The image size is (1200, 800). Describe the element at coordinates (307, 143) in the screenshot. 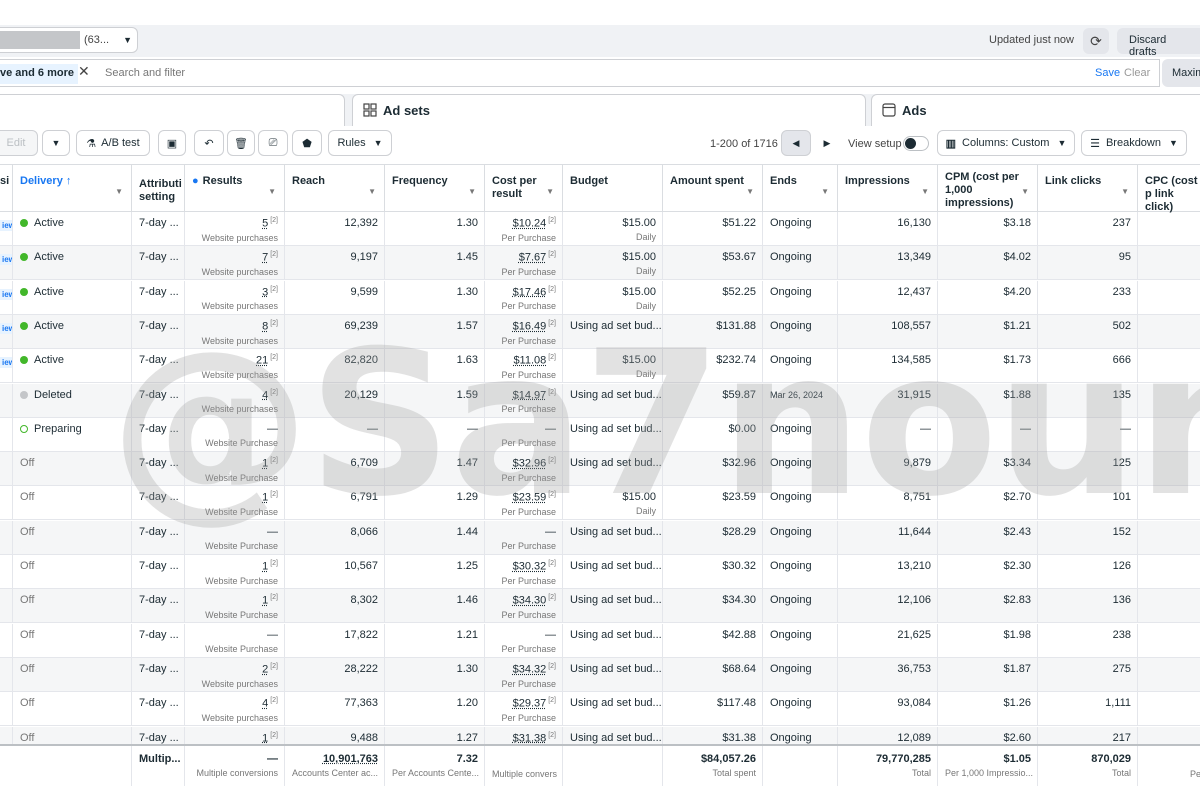

I see `tag-button: ⬟` at that location.